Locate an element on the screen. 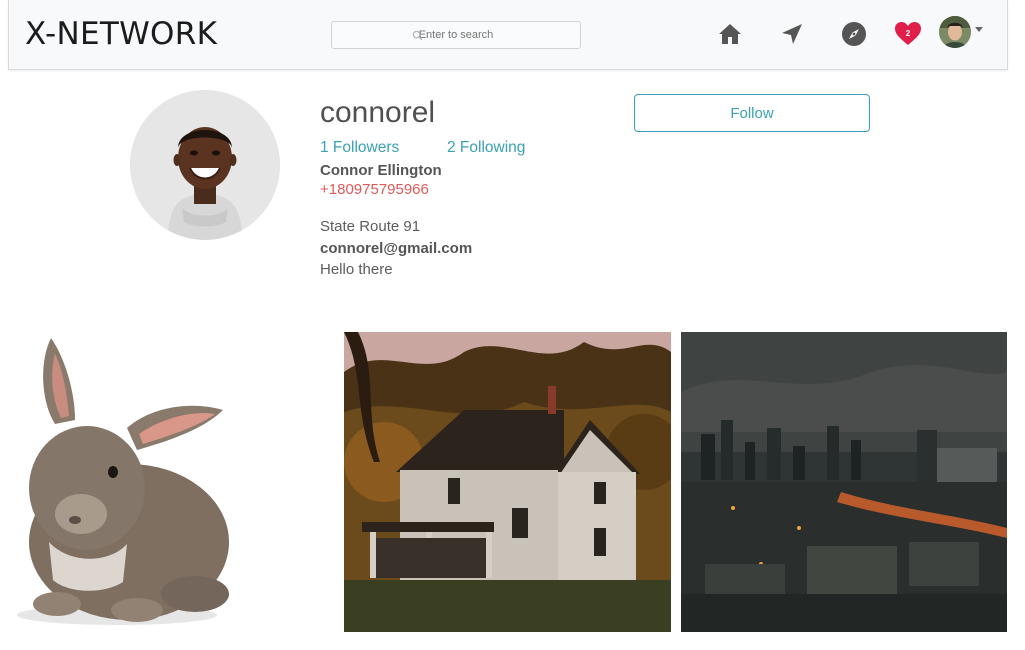 The height and width of the screenshot is (650, 1025). brand-logo: X-NETWORK is located at coordinates (121, 34).